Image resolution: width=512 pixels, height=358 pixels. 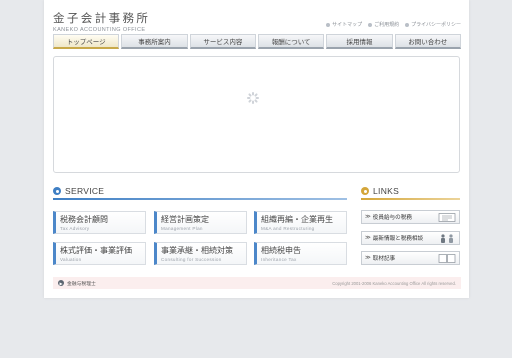 I want to click on link-news-consulting: ≫ 最新情報と税務相談, so click(x=410, y=238).